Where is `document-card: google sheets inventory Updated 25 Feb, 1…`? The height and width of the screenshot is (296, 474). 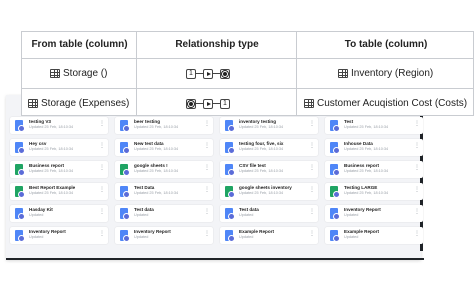
document-card: google sheets inventory Updated 25 Feb, 1… is located at coordinates (269, 191).